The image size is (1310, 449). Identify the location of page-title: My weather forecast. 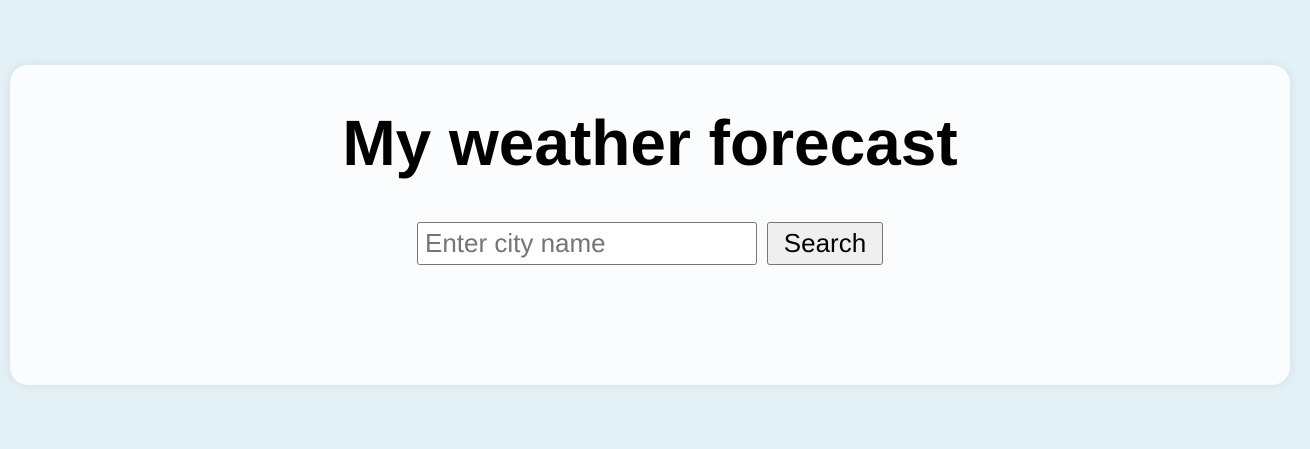
(650, 143).